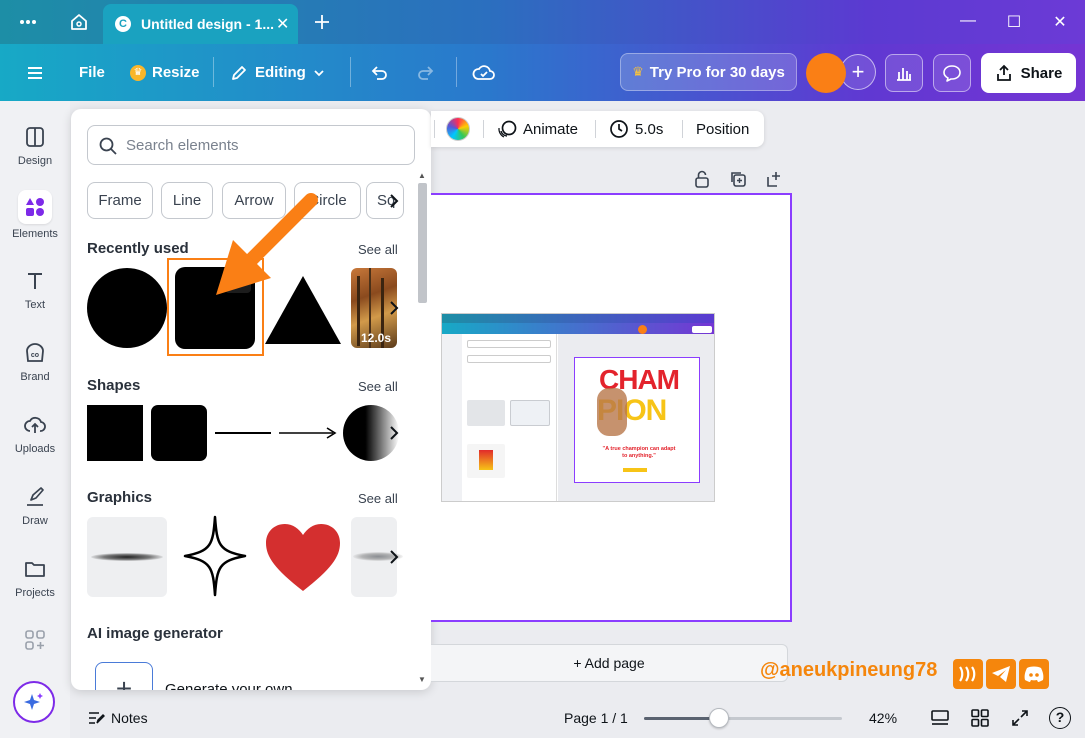 Image resolution: width=1085 pixels, height=738 pixels. I want to click on canva-logo: C, so click(123, 24).